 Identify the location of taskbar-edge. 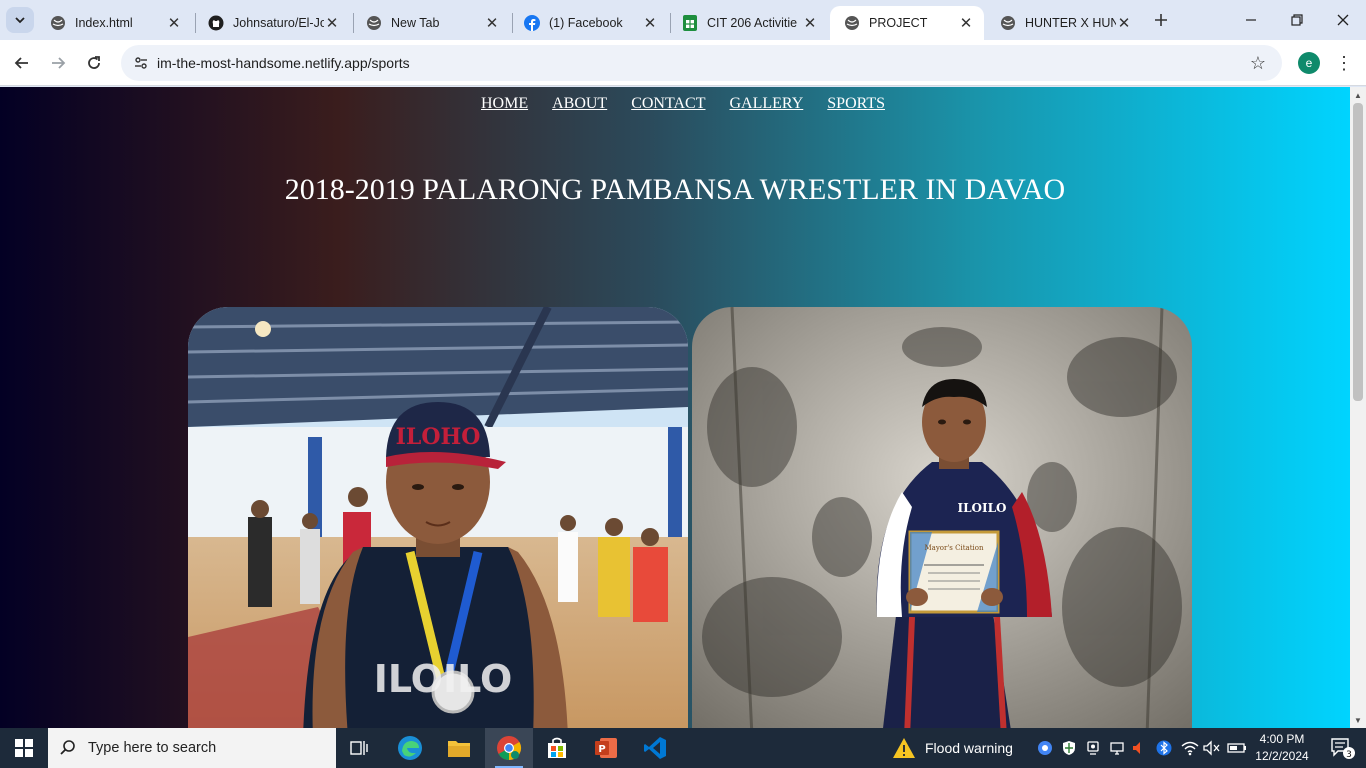
(410, 748).